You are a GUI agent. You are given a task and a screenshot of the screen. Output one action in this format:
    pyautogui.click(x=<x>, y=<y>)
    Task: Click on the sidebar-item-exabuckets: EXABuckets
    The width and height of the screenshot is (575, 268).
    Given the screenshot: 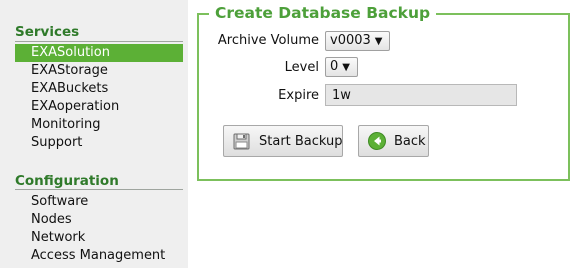 What is the action you would take?
    pyautogui.click(x=99, y=89)
    